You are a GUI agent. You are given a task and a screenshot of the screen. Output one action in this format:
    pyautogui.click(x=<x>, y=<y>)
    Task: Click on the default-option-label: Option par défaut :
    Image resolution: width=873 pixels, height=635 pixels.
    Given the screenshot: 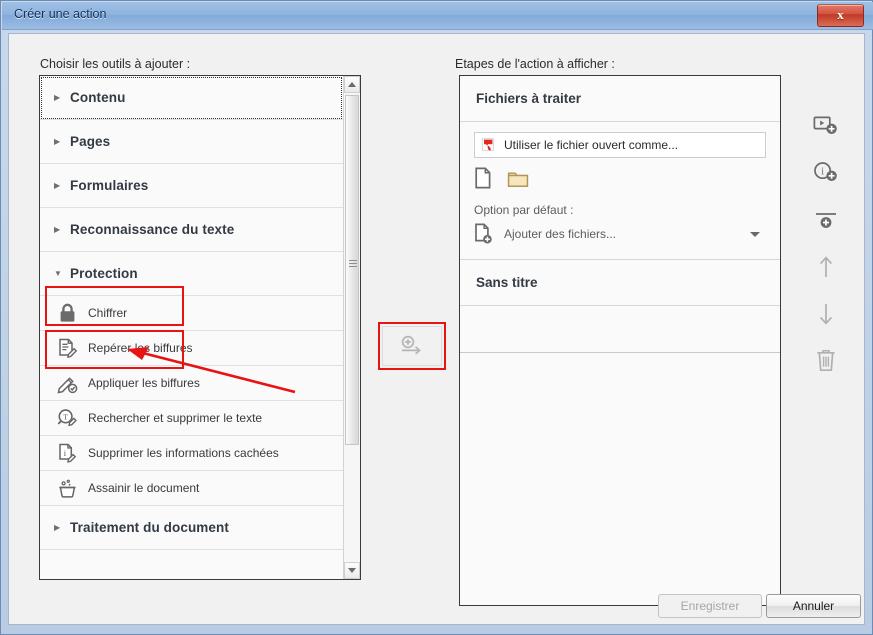 What is the action you would take?
    pyautogui.click(x=524, y=210)
    